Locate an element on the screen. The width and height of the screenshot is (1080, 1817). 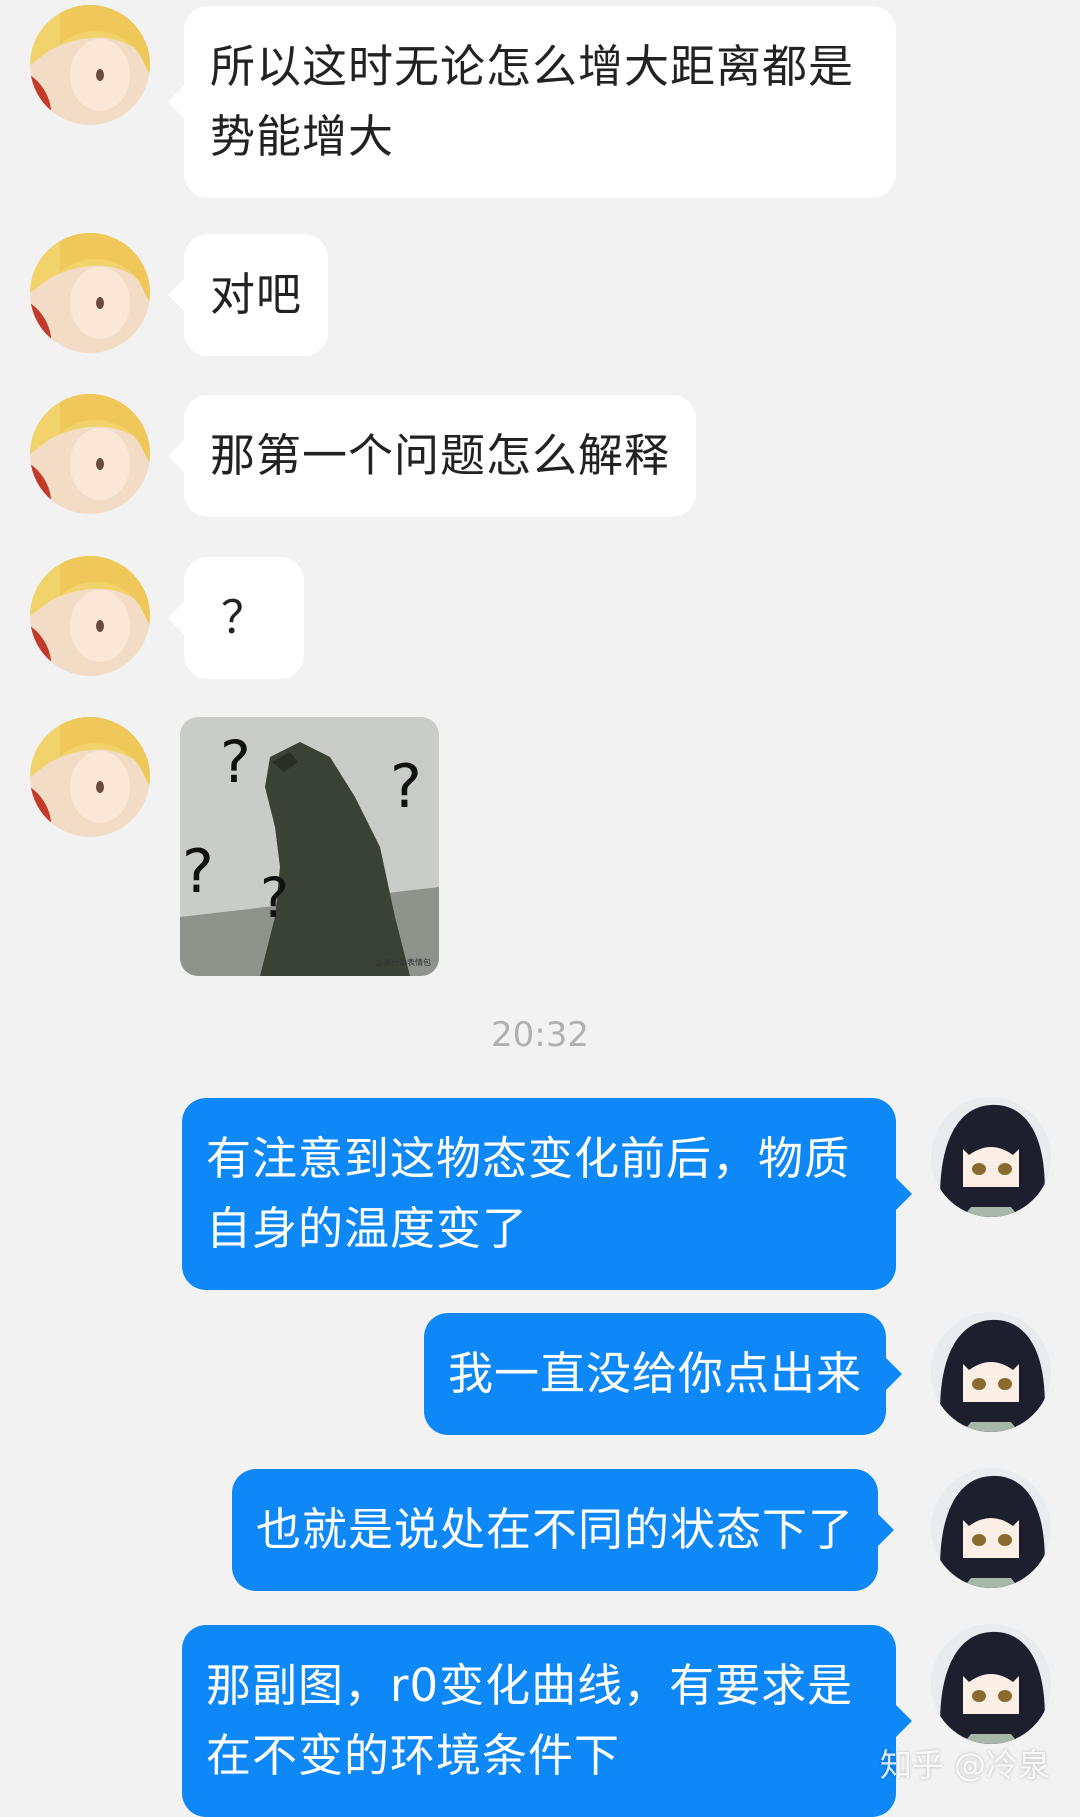
incoming-message: ？ is located at coordinates (236, 618).